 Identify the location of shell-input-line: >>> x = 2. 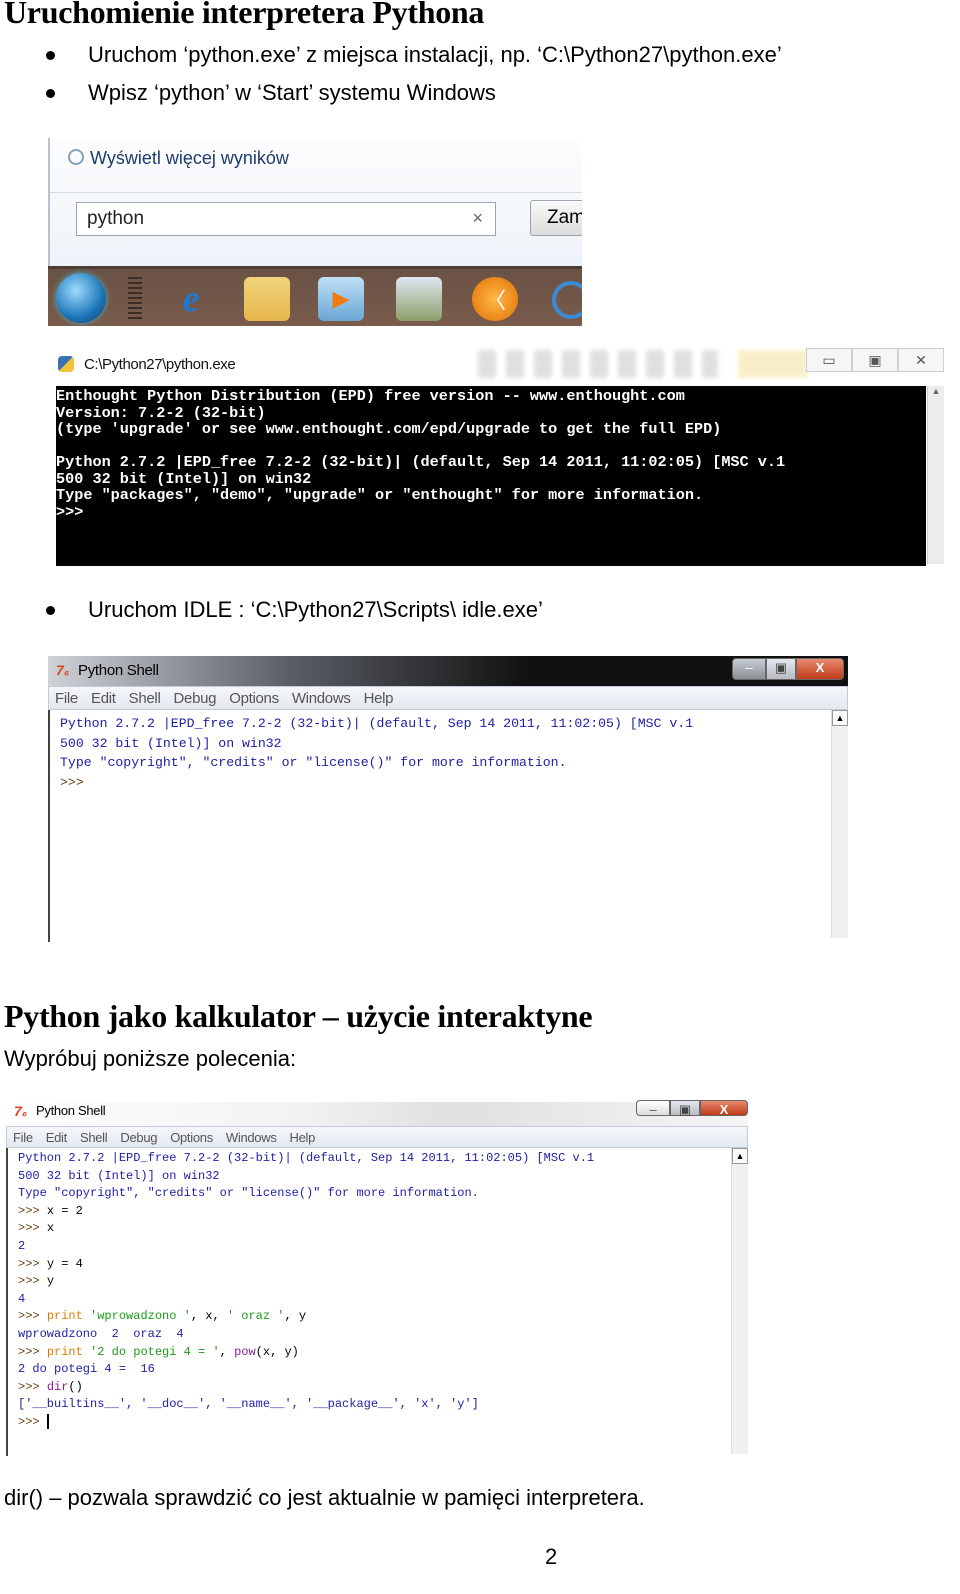
(50, 1210).